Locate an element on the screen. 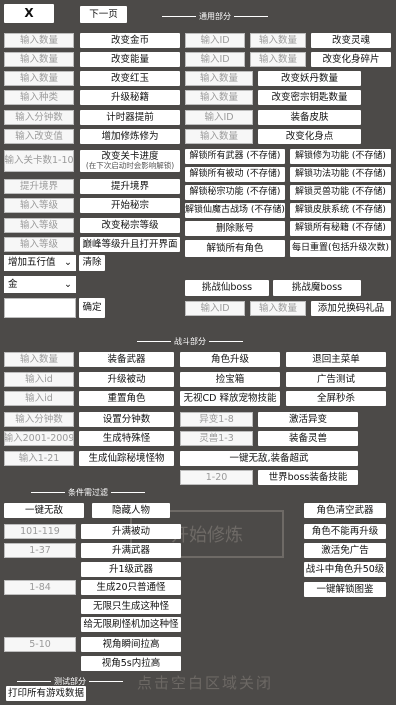 This screenshot has width=396, height=705. unlock-all-secret-button: 解锁所有秘籍 (不存储) is located at coordinates (340, 228).